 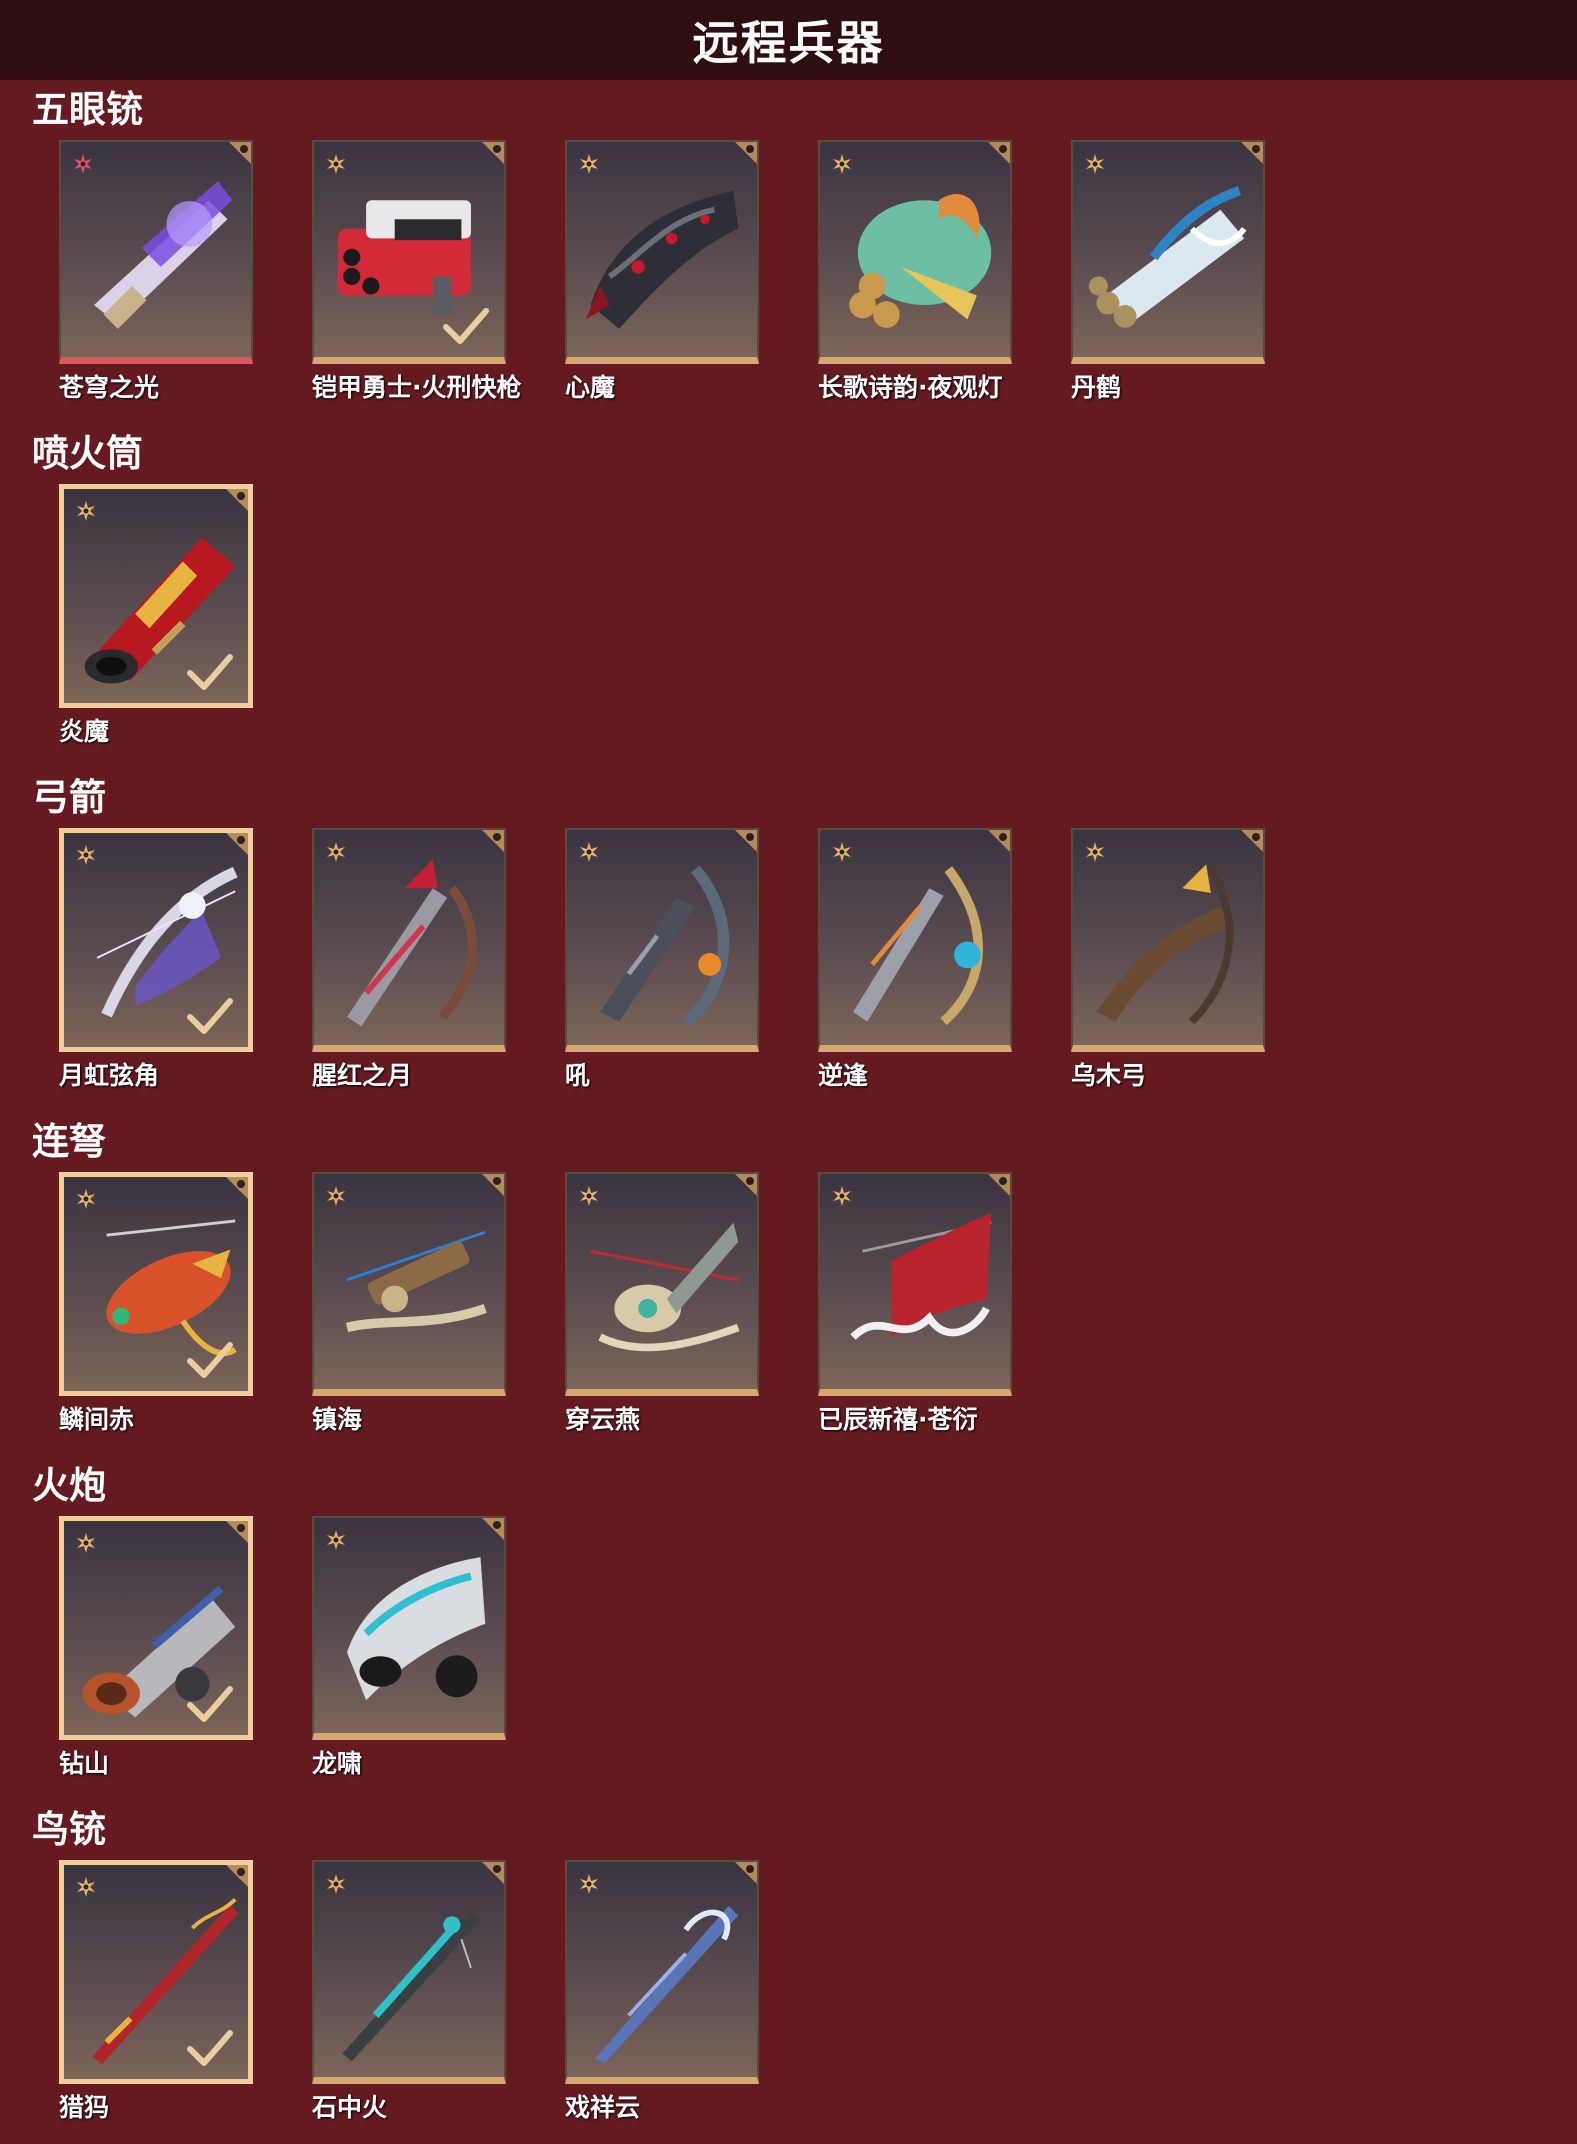 I want to click on weapon-item: 龙啸, so click(x=409, y=1651).